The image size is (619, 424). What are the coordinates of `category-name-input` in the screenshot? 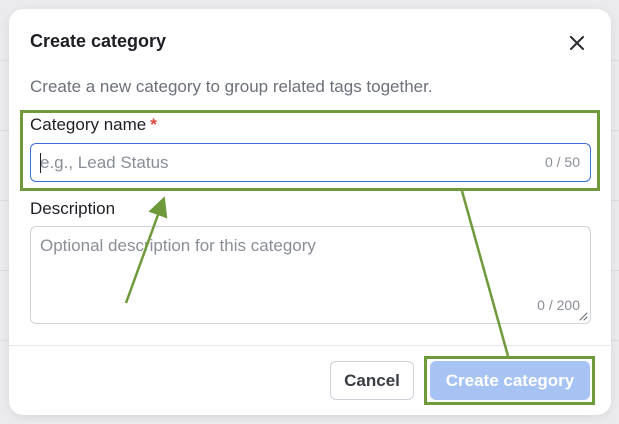 It's located at (310, 162).